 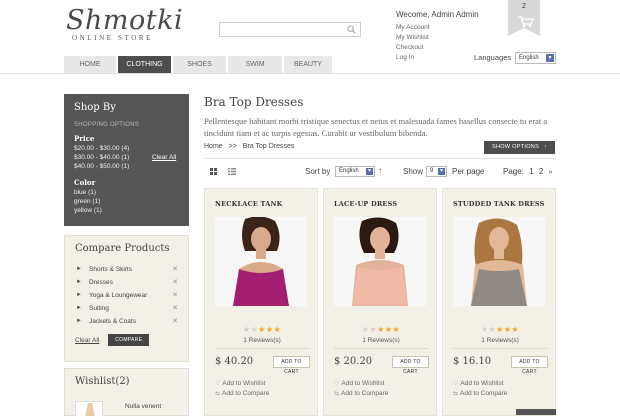 I want to click on compare-item: ► Yoga & Loungewear ✕, so click(x=126, y=295).